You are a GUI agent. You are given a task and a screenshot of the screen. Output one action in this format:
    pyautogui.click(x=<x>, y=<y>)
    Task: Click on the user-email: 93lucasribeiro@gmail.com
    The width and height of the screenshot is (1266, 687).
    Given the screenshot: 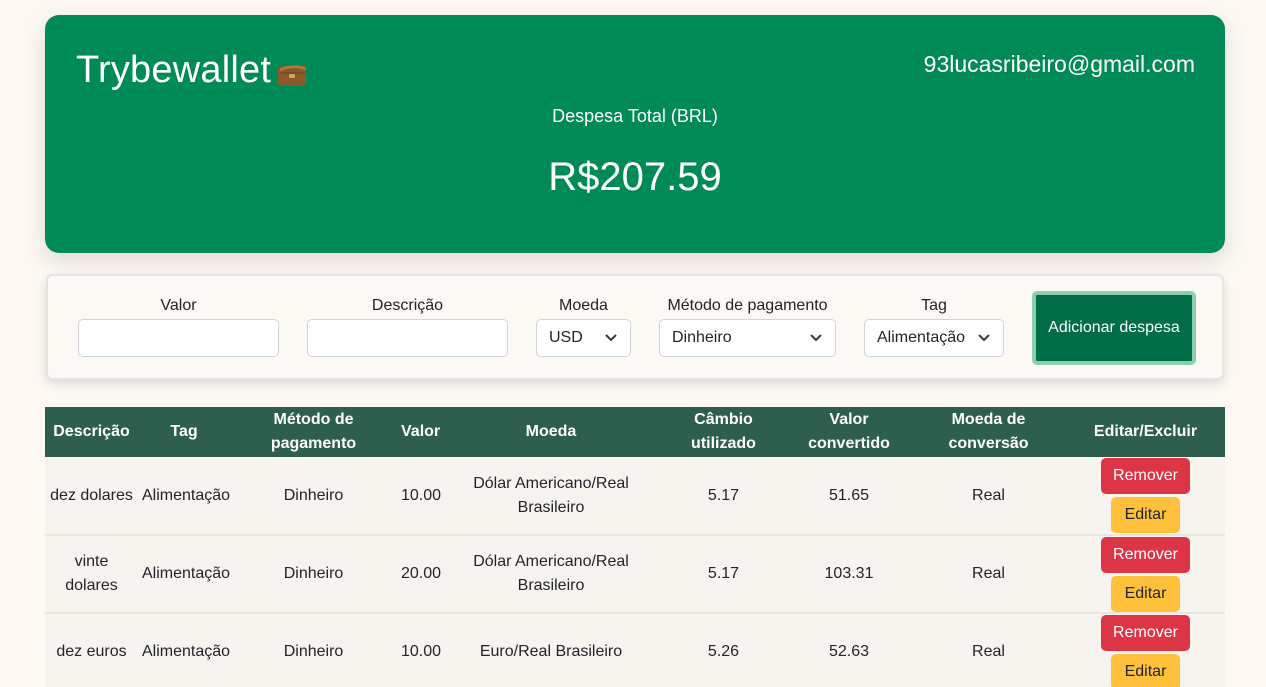 What is the action you would take?
    pyautogui.click(x=1059, y=64)
    